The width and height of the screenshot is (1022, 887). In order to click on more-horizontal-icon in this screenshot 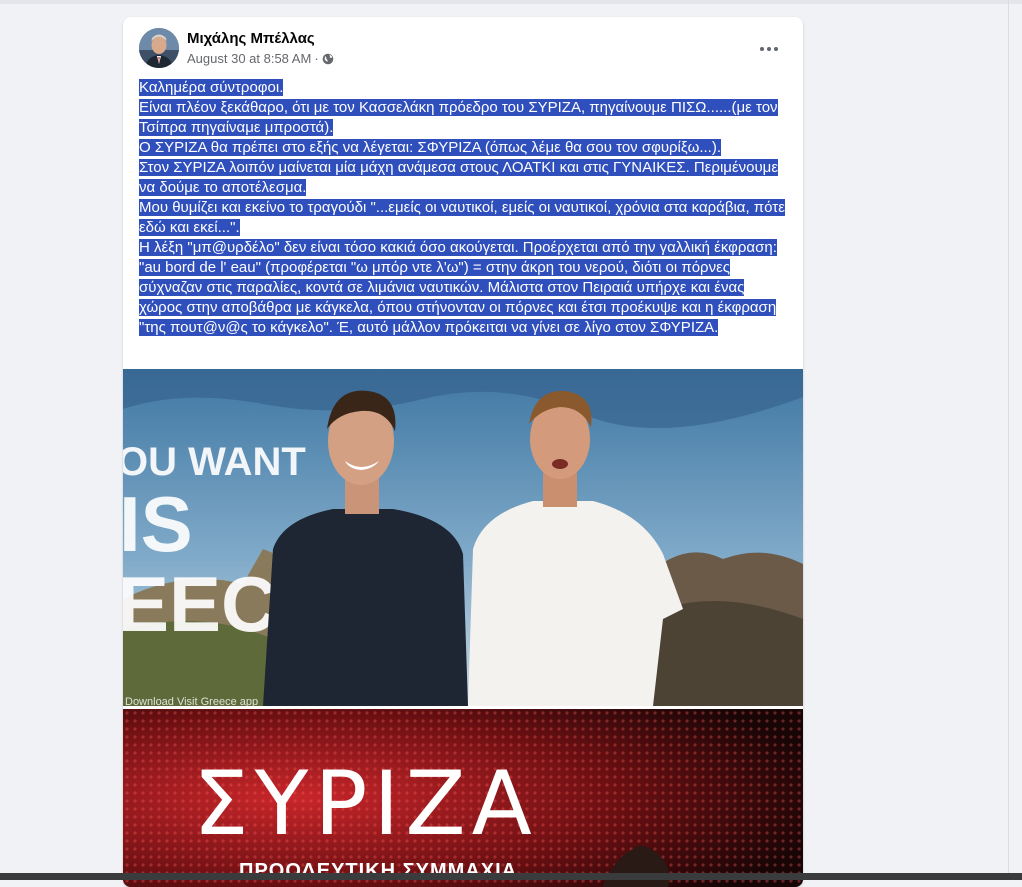, I will do `click(762, 49)`.